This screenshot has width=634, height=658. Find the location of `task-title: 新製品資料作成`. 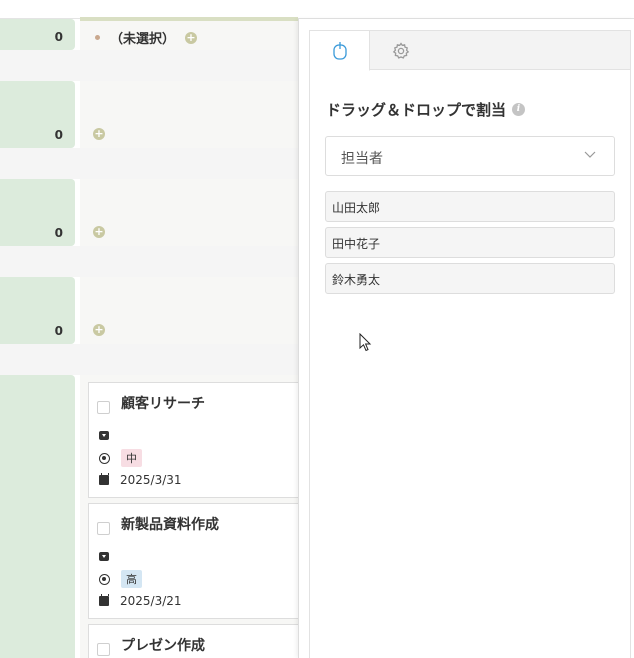

task-title: 新製品資料作成 is located at coordinates (170, 525).